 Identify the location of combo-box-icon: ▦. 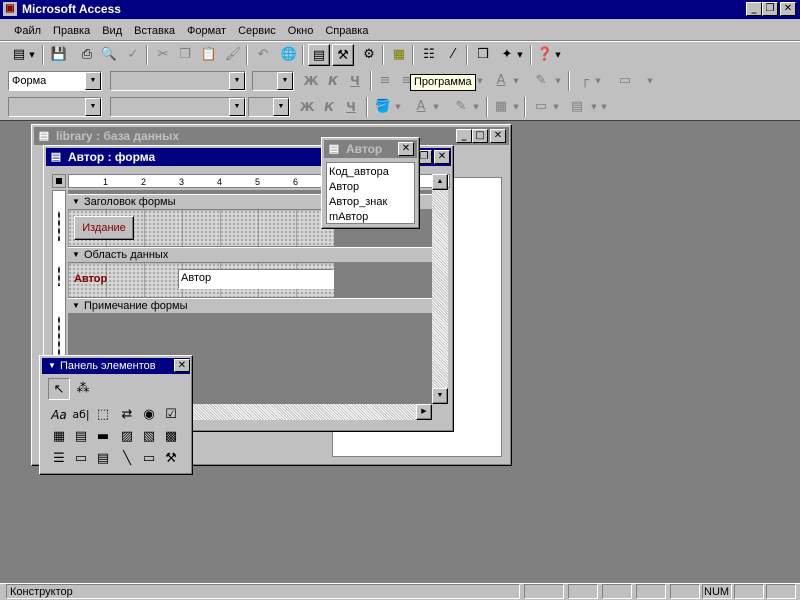
(59, 437).